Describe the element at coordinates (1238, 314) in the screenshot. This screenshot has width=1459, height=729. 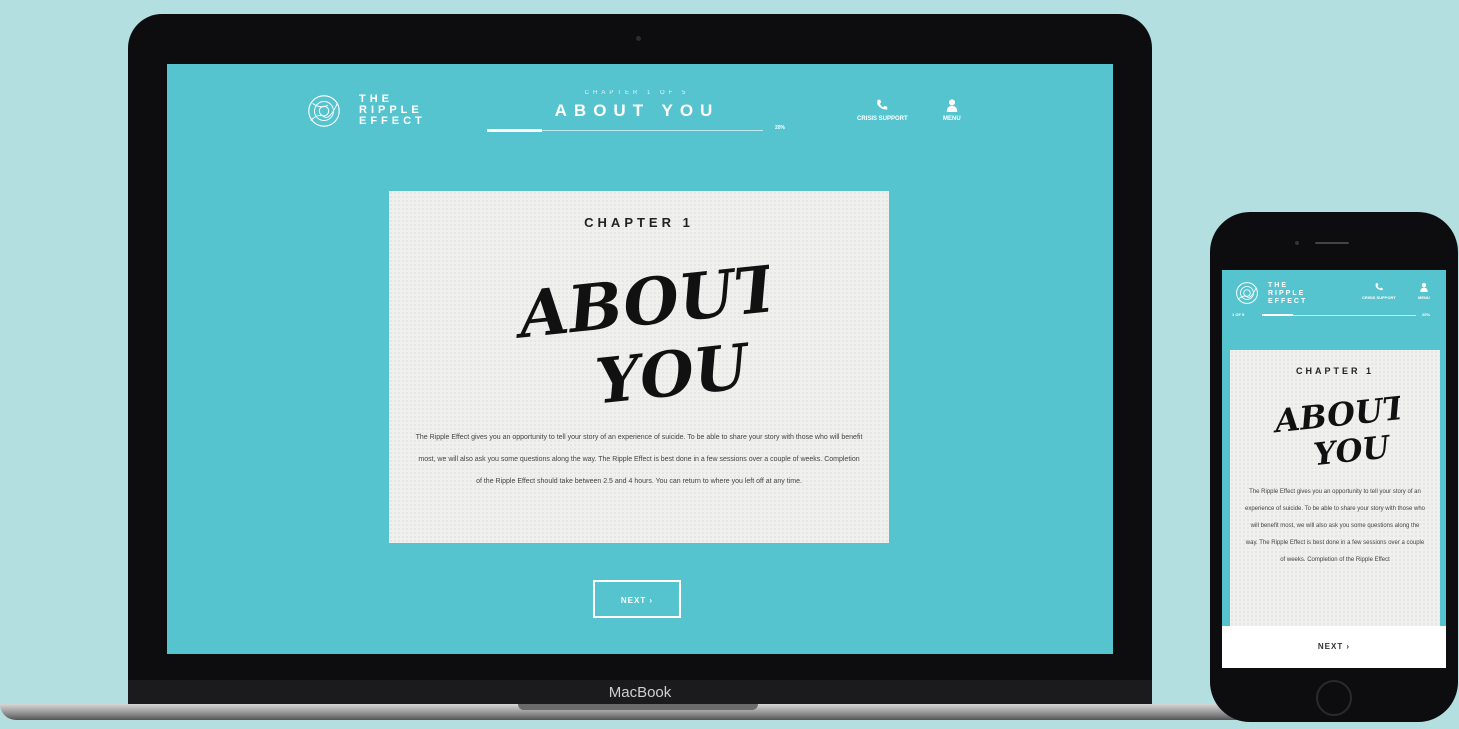
I see `chapter-counter: 1 OF 5` at that location.